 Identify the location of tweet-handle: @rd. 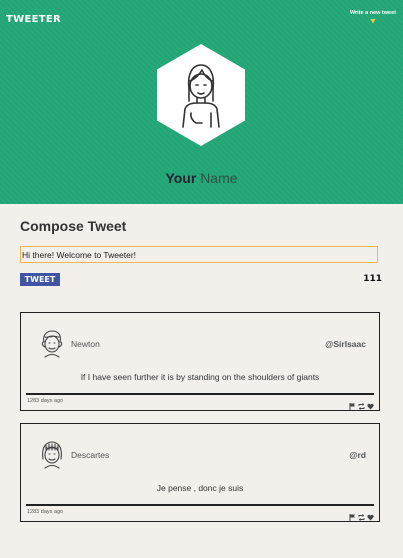
(357, 455).